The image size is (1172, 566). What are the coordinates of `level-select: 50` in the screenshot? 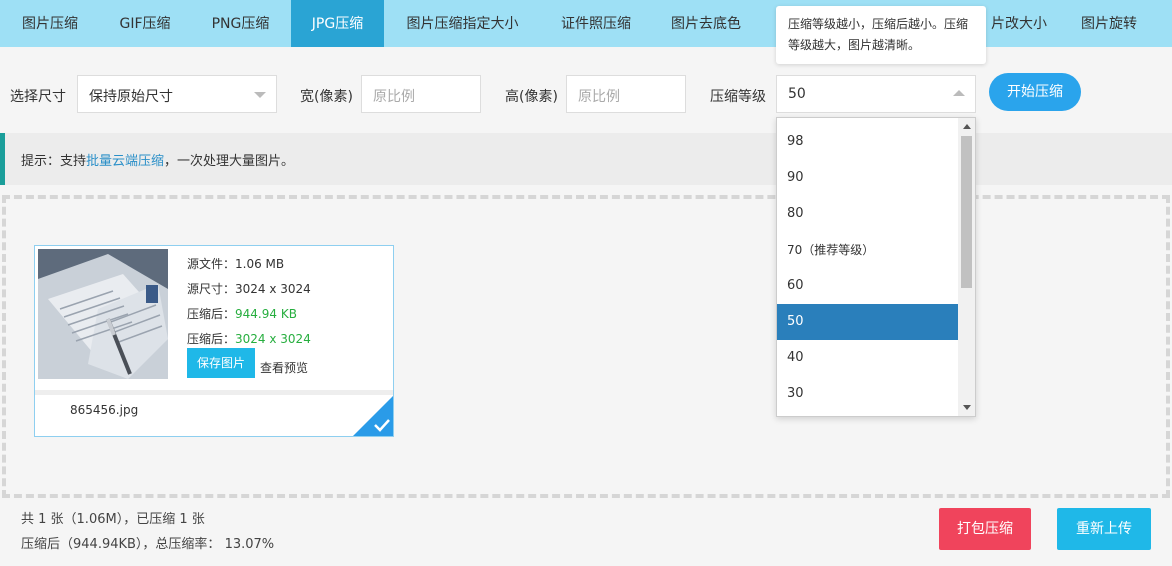 It's located at (876, 94).